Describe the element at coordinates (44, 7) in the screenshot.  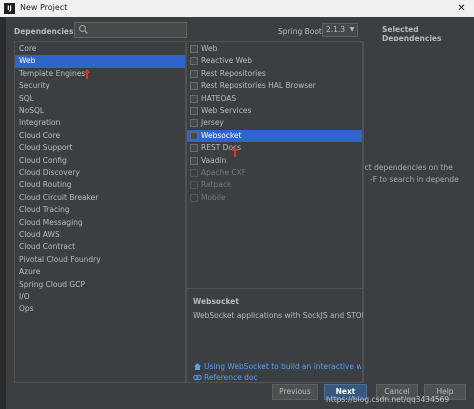
I see `window-title: New Project` at that location.